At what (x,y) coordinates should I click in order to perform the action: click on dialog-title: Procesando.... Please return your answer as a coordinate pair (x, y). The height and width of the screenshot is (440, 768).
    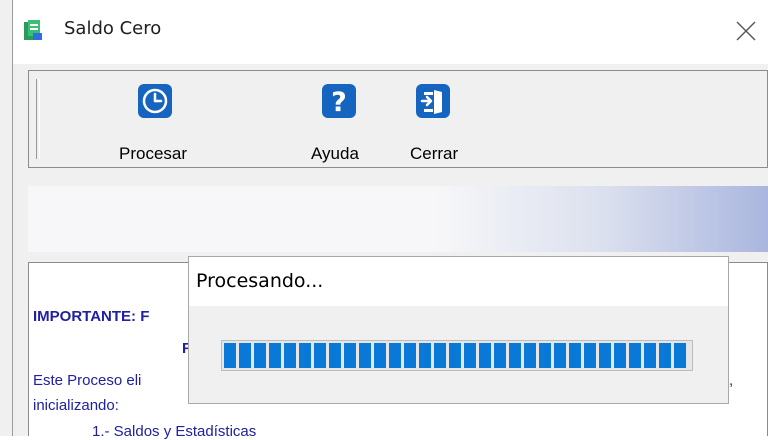
    Looking at the image, I should click on (260, 281).